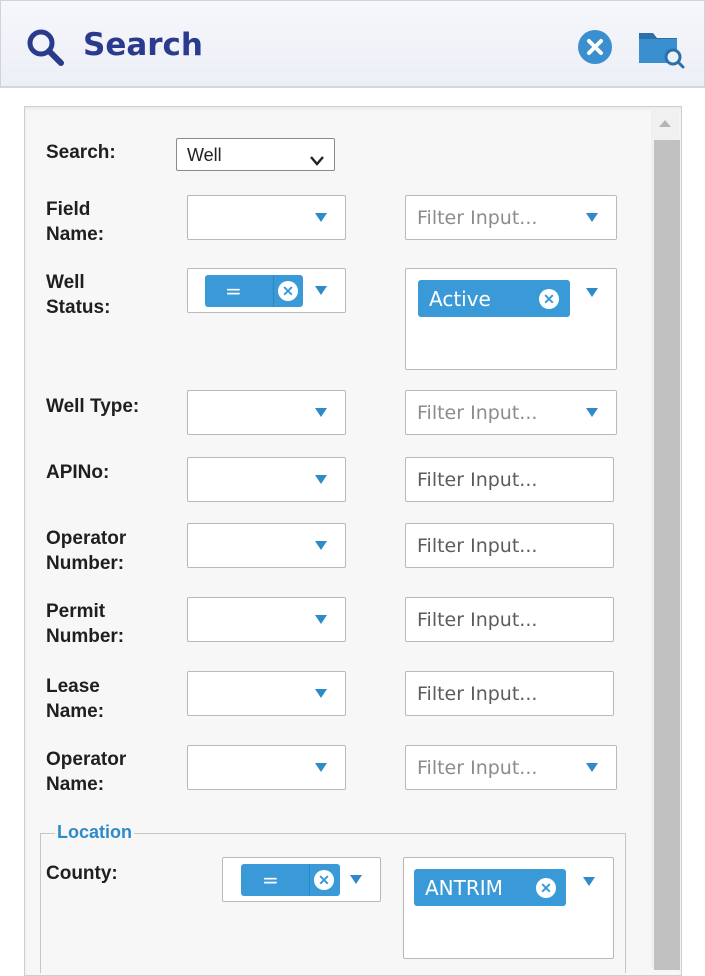 The height and width of the screenshot is (976, 705). What do you see at coordinates (82, 873) in the screenshot?
I see `county-label: County:` at bounding box center [82, 873].